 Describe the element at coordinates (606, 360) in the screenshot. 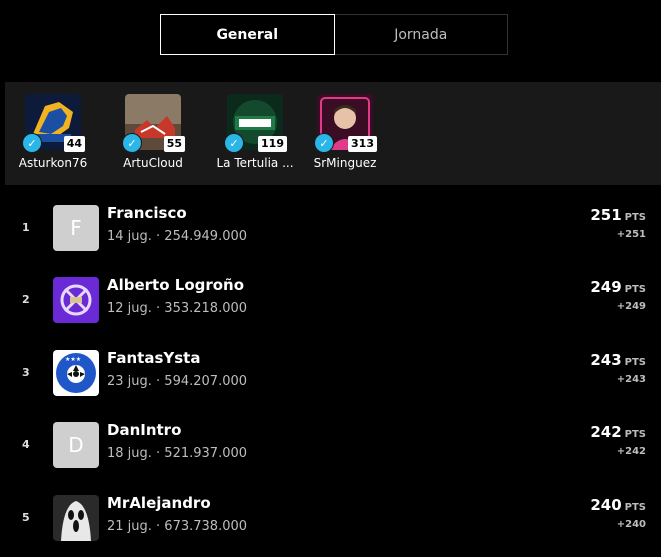

I see `points-value: 243` at that location.